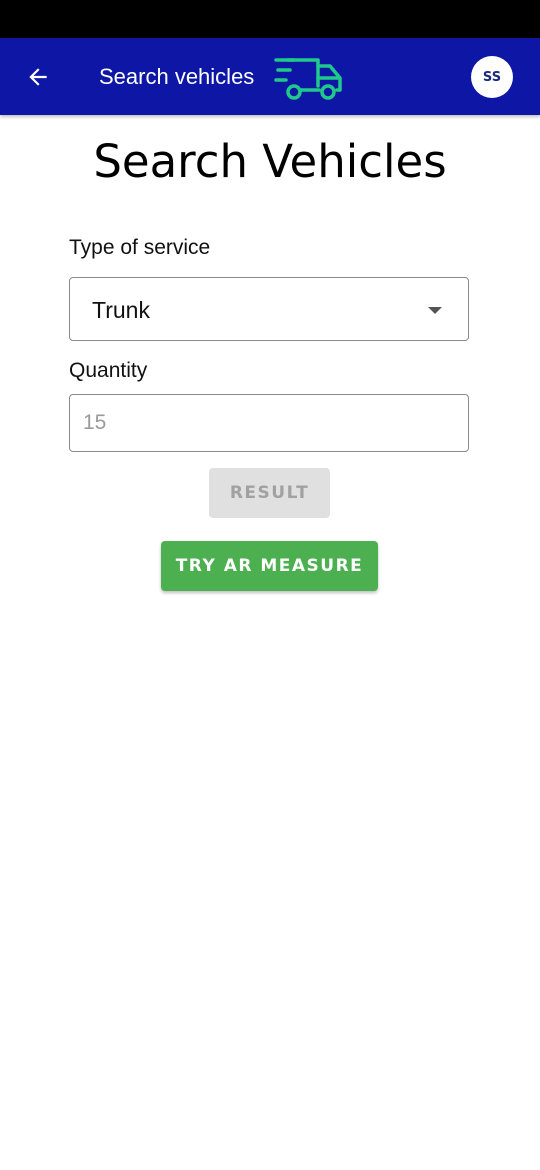 The width and height of the screenshot is (540, 1170). I want to click on back-button, so click(38, 77).